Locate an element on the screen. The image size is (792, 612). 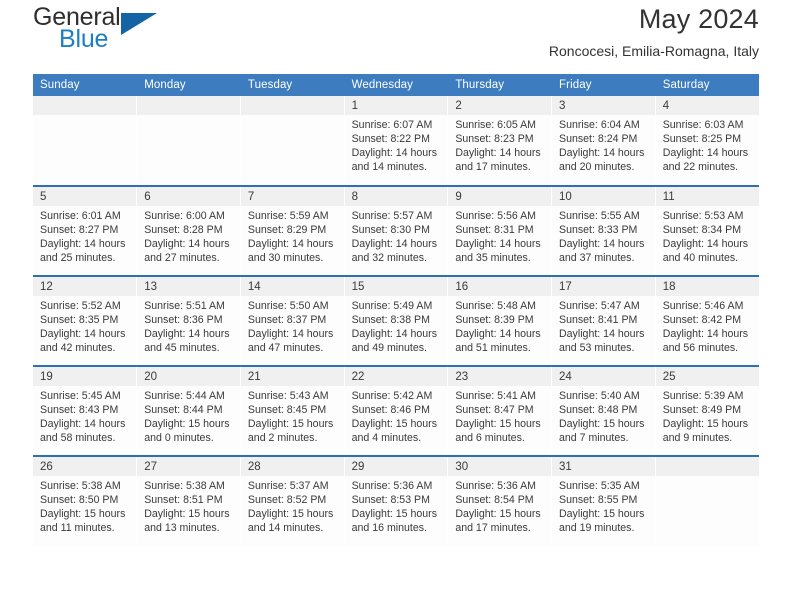
sunset-text: Sunset: 8:38 PM is located at coordinates (390, 320).